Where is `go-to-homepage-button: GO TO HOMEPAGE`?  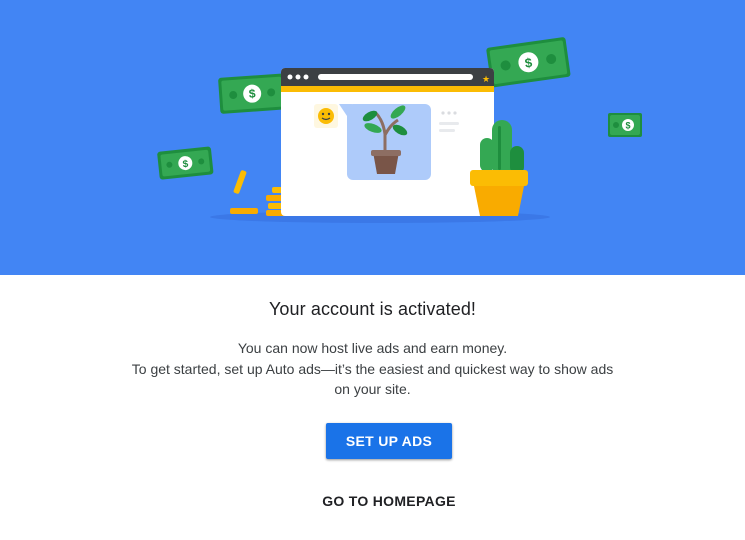
go-to-homepage-button: GO TO HOMEPAGE is located at coordinates (389, 501).